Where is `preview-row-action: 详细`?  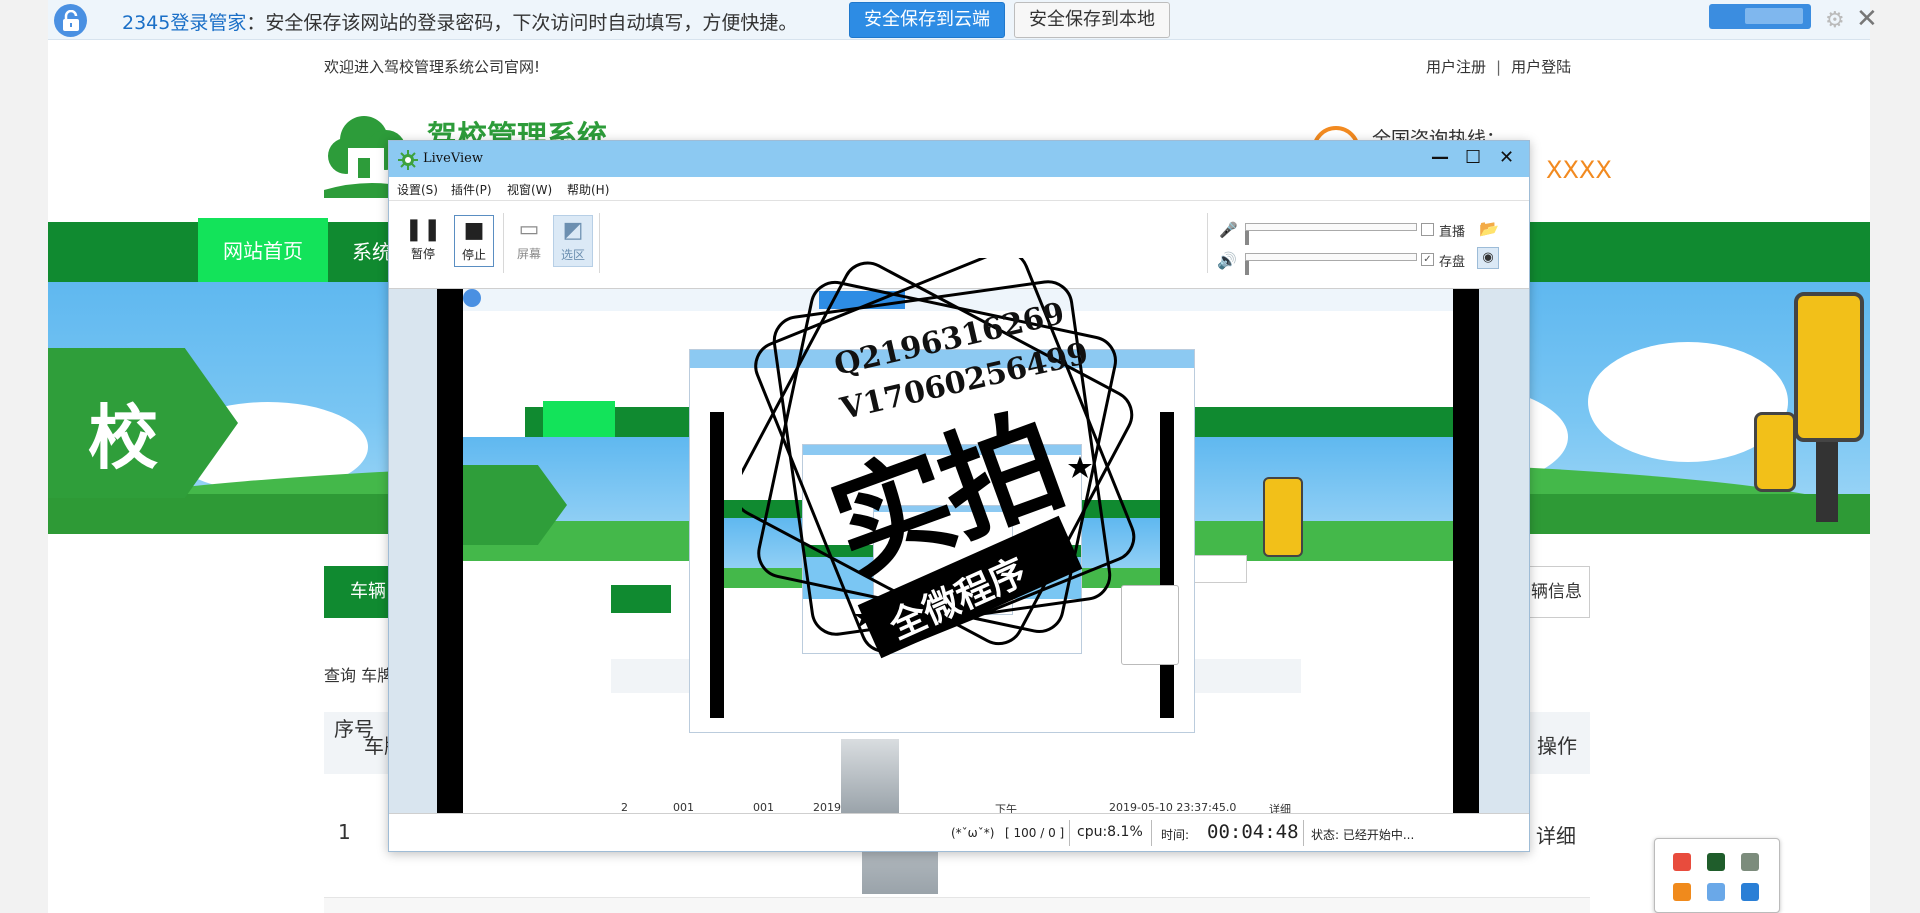 preview-row-action: 详细 is located at coordinates (1280, 808).